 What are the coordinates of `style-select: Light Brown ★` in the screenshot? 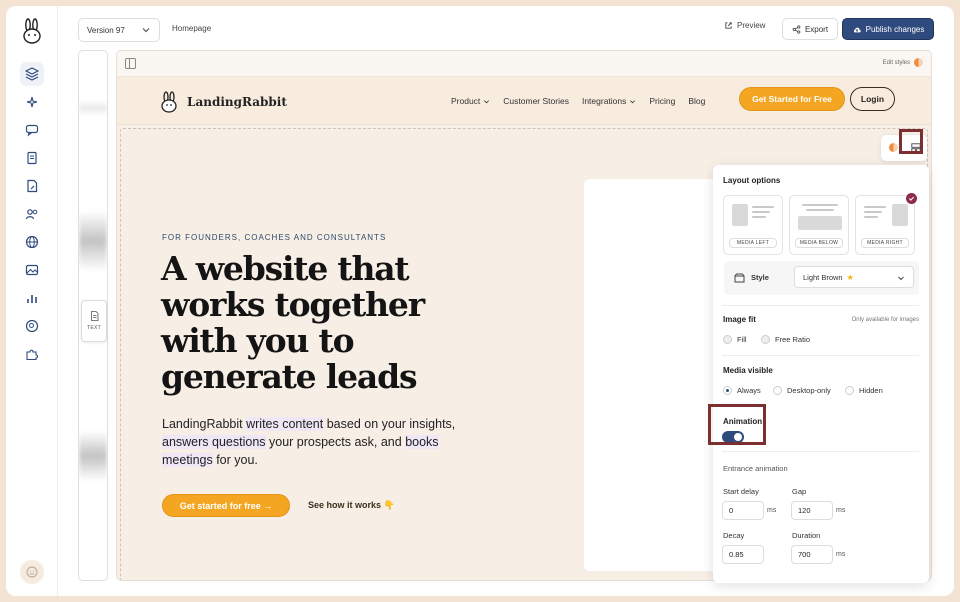 It's located at (854, 277).